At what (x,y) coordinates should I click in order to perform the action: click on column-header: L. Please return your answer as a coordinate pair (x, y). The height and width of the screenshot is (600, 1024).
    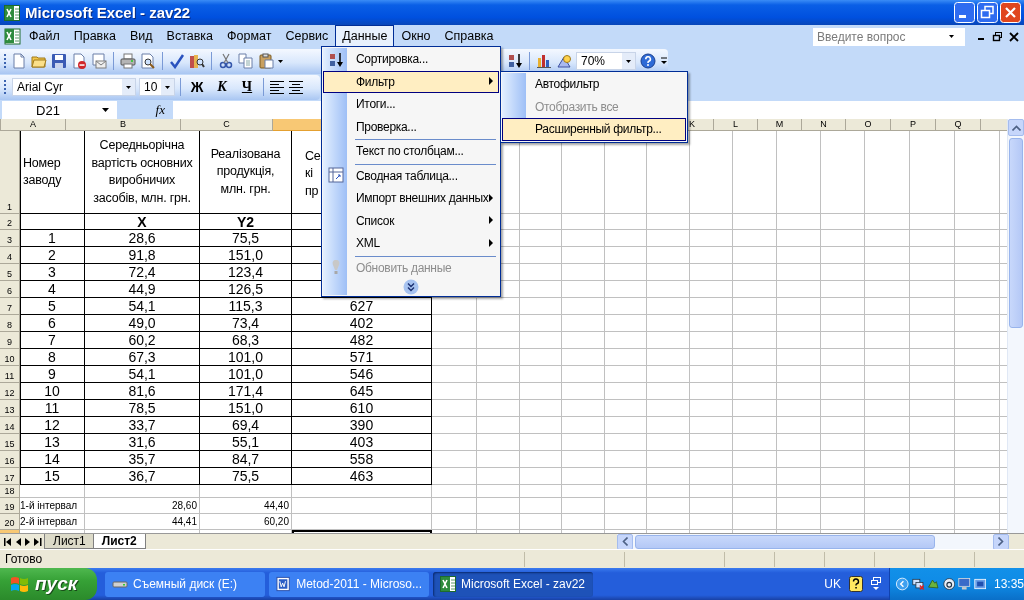
    Looking at the image, I should click on (736, 125).